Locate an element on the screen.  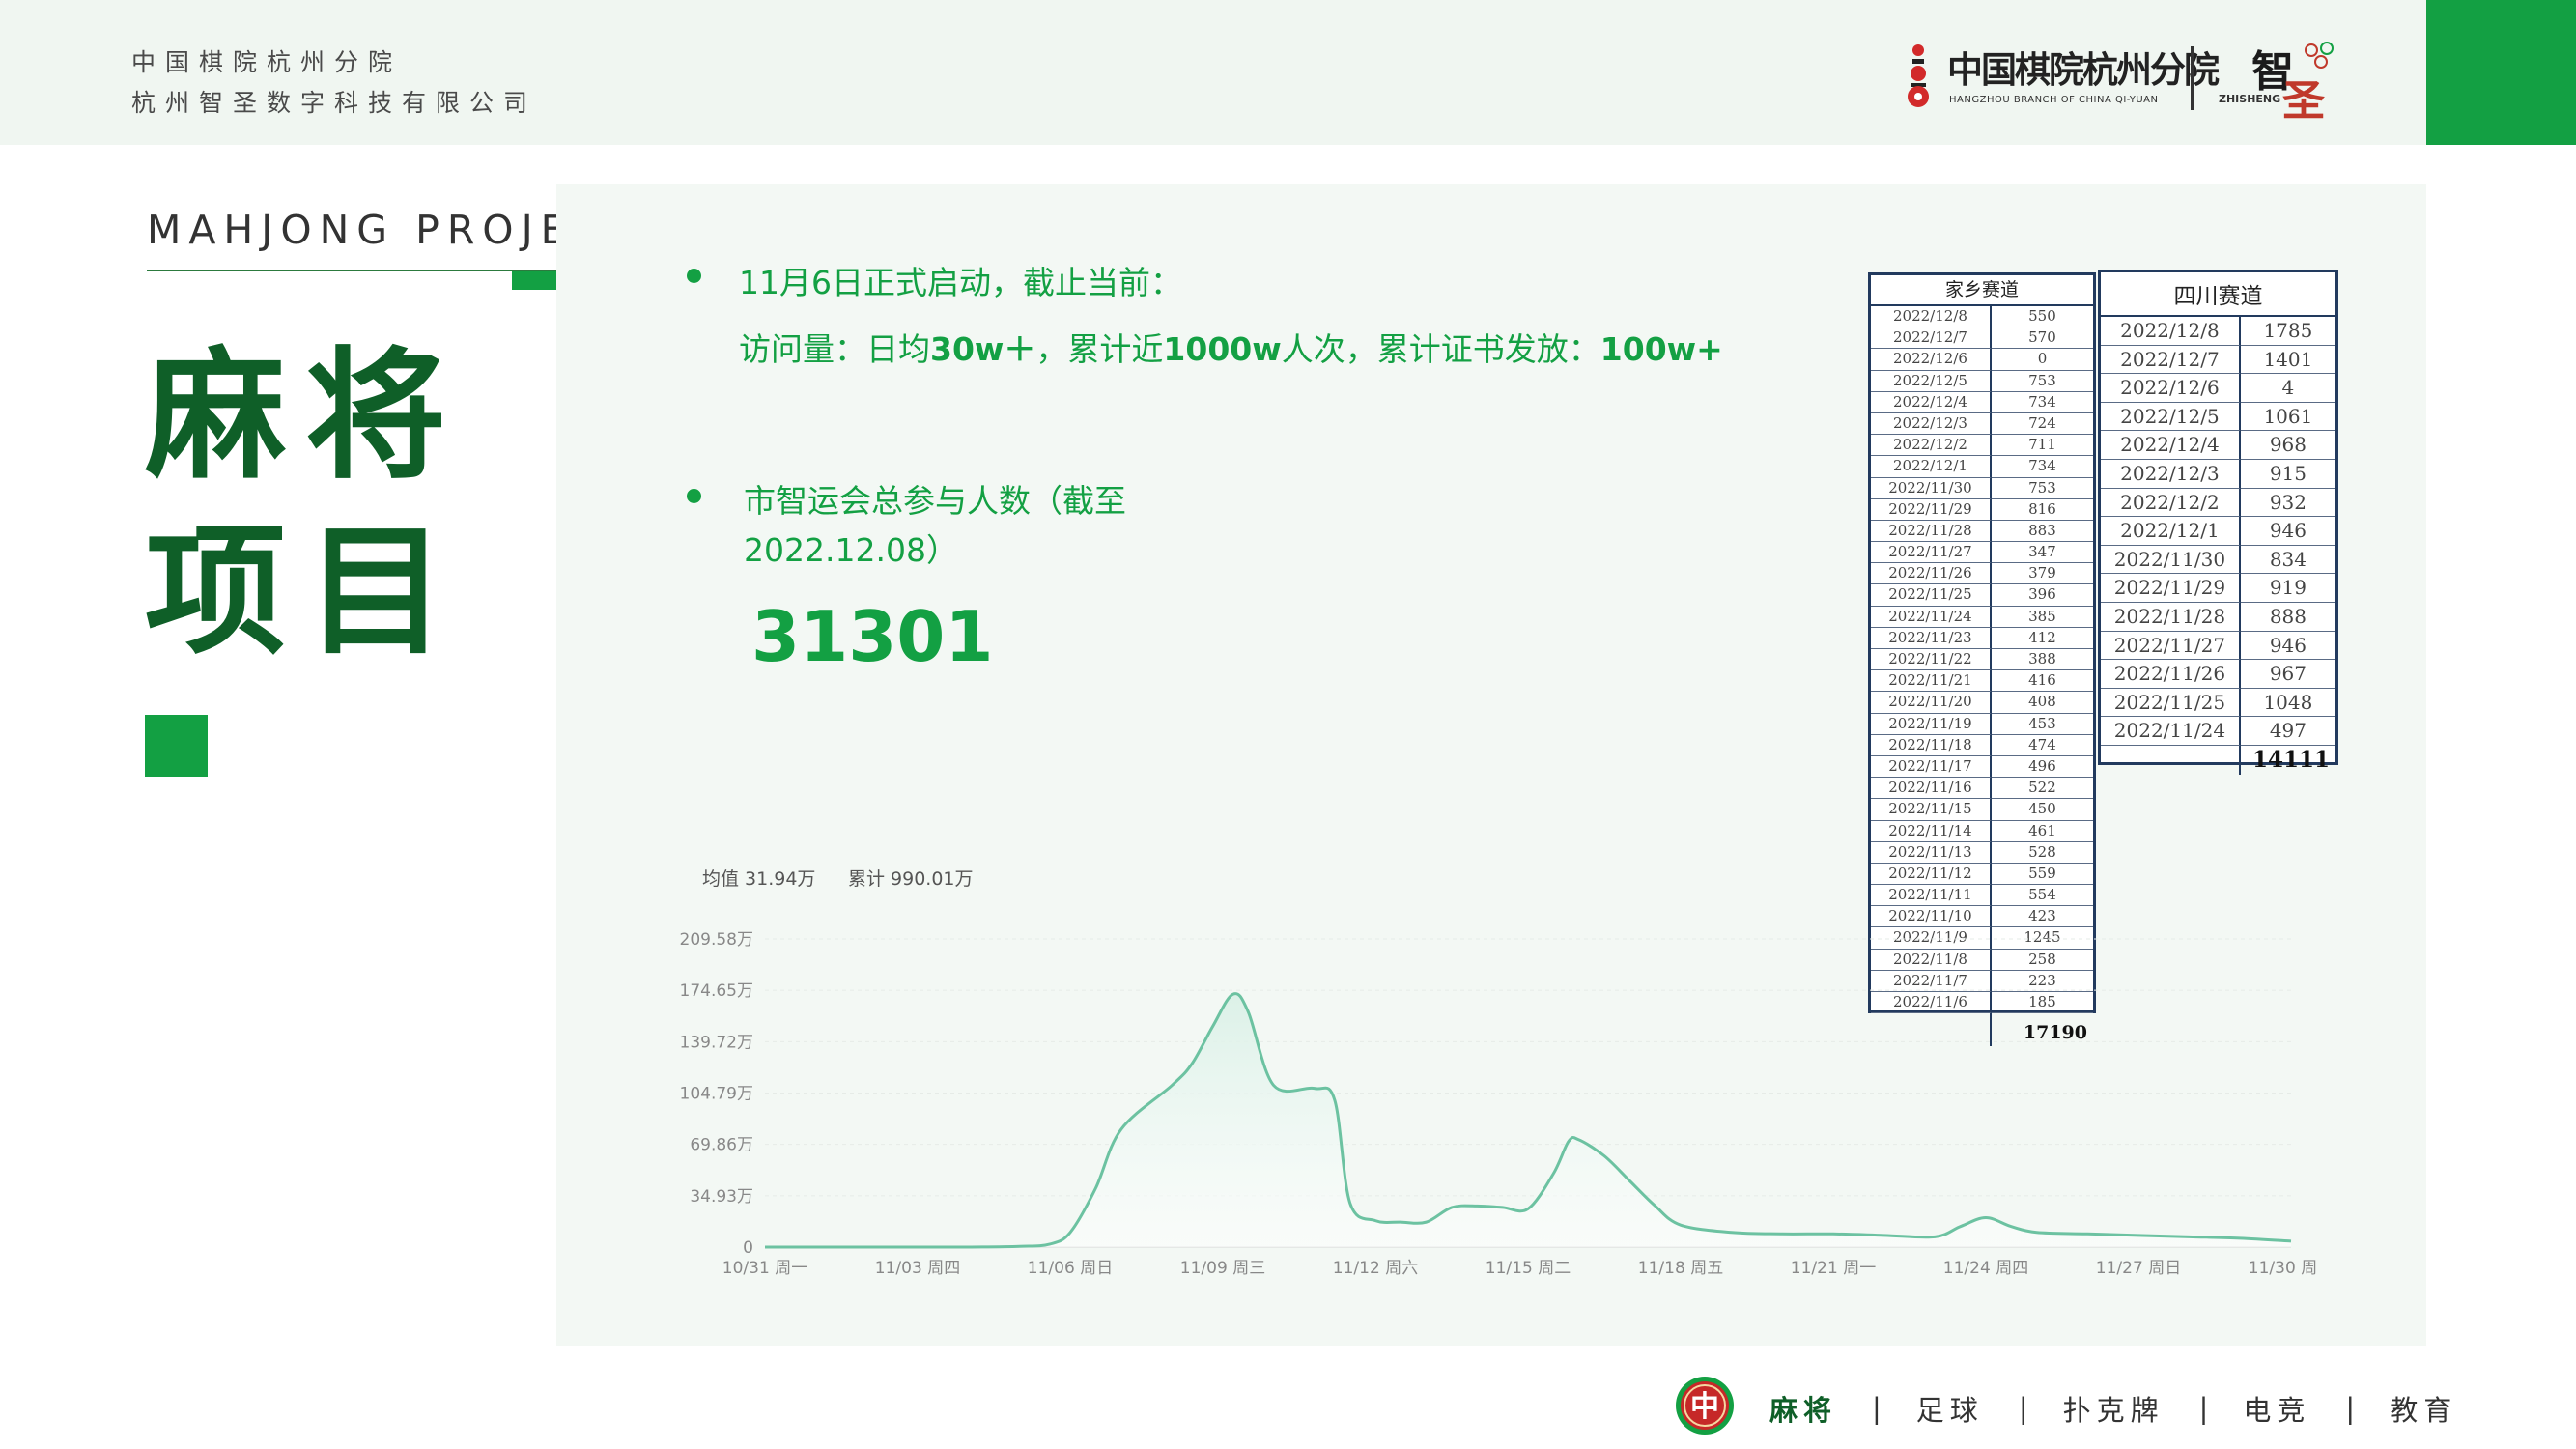
chart-y-tick-label: 69.86万 is located at coordinates (721, 1145).